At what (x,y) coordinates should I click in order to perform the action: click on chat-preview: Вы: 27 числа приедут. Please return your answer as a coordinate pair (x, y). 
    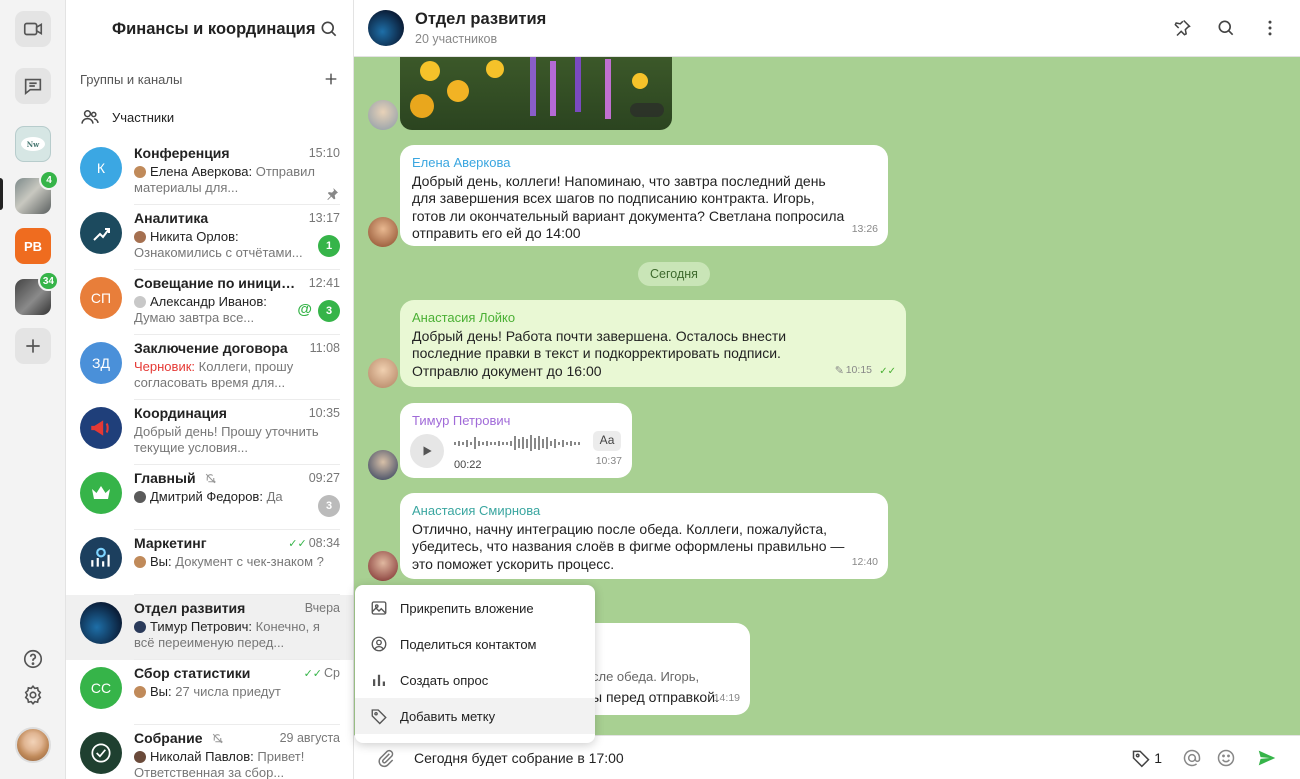
    Looking at the image, I should click on (237, 700).